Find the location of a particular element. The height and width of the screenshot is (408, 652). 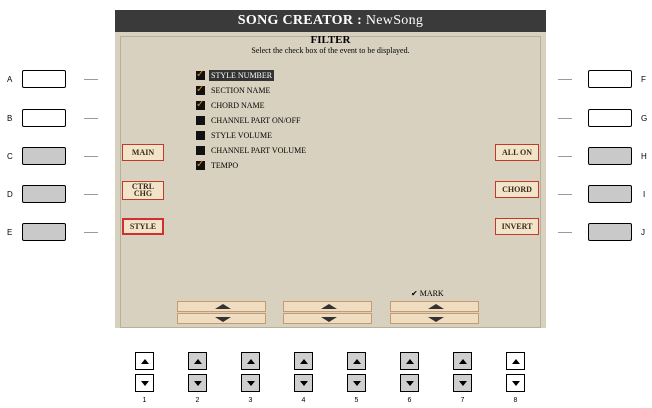

label-g: G is located at coordinates (644, 118).